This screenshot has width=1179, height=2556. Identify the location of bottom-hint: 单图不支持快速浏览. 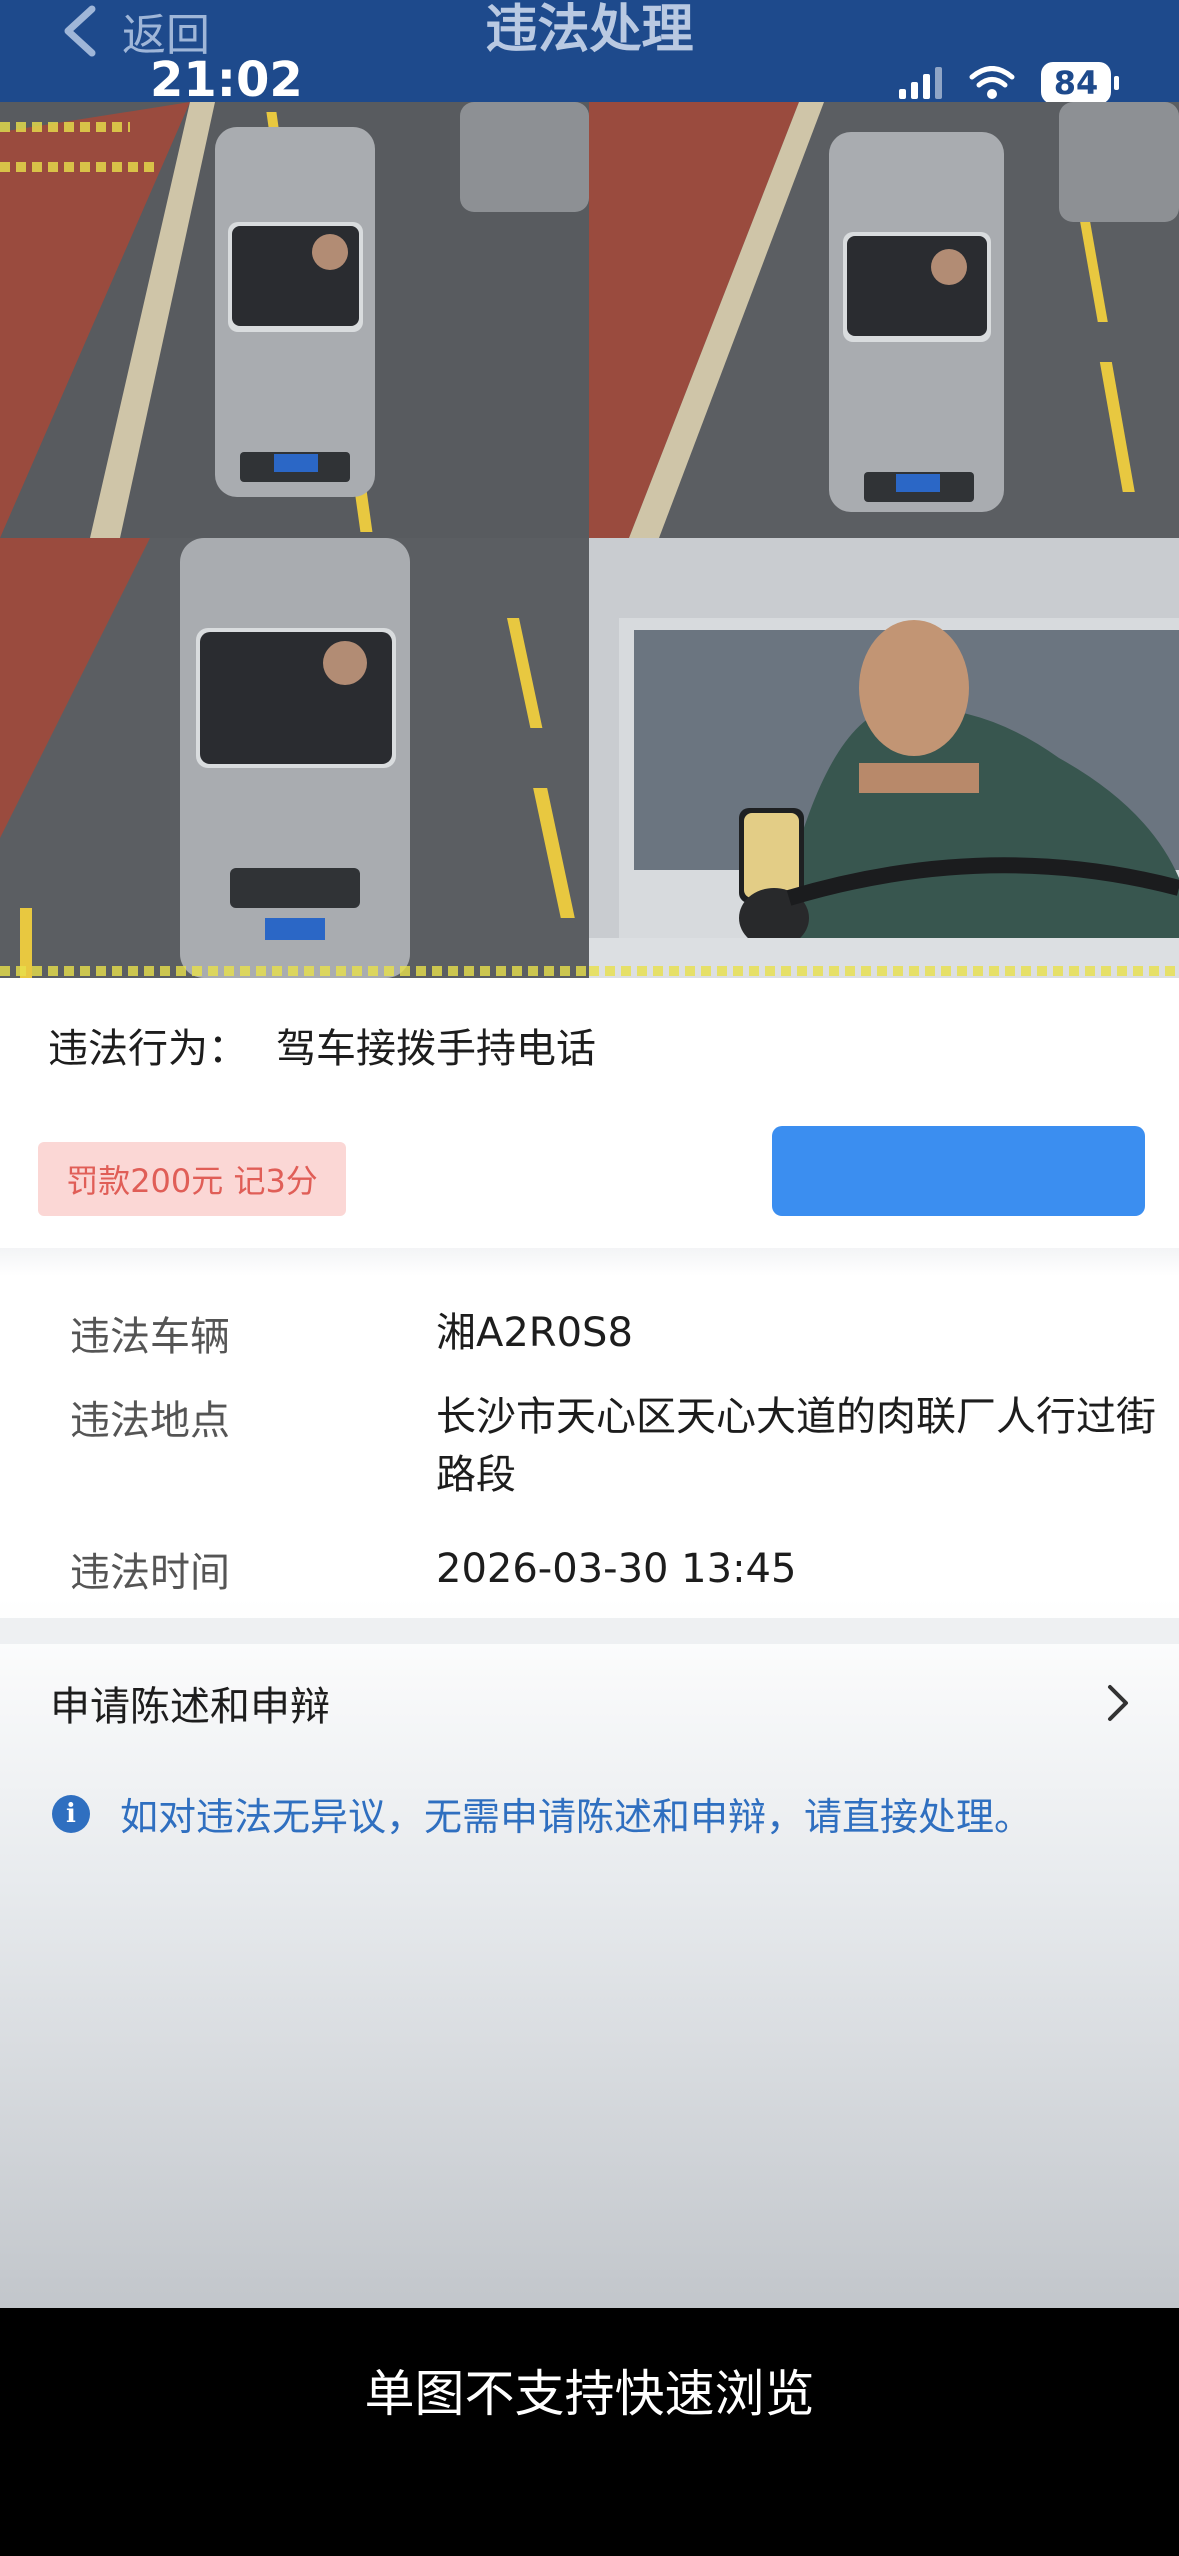
(589, 2394).